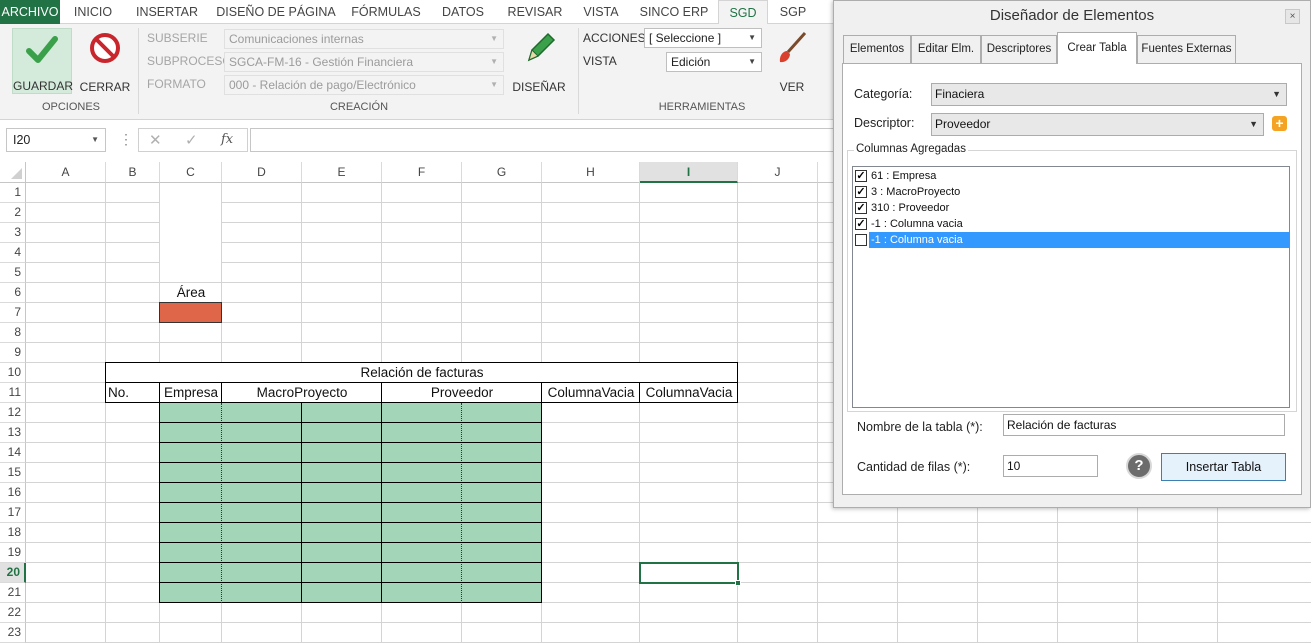  What do you see at coordinates (714, 62) in the screenshot?
I see `vista-select: Edición ▼` at bounding box center [714, 62].